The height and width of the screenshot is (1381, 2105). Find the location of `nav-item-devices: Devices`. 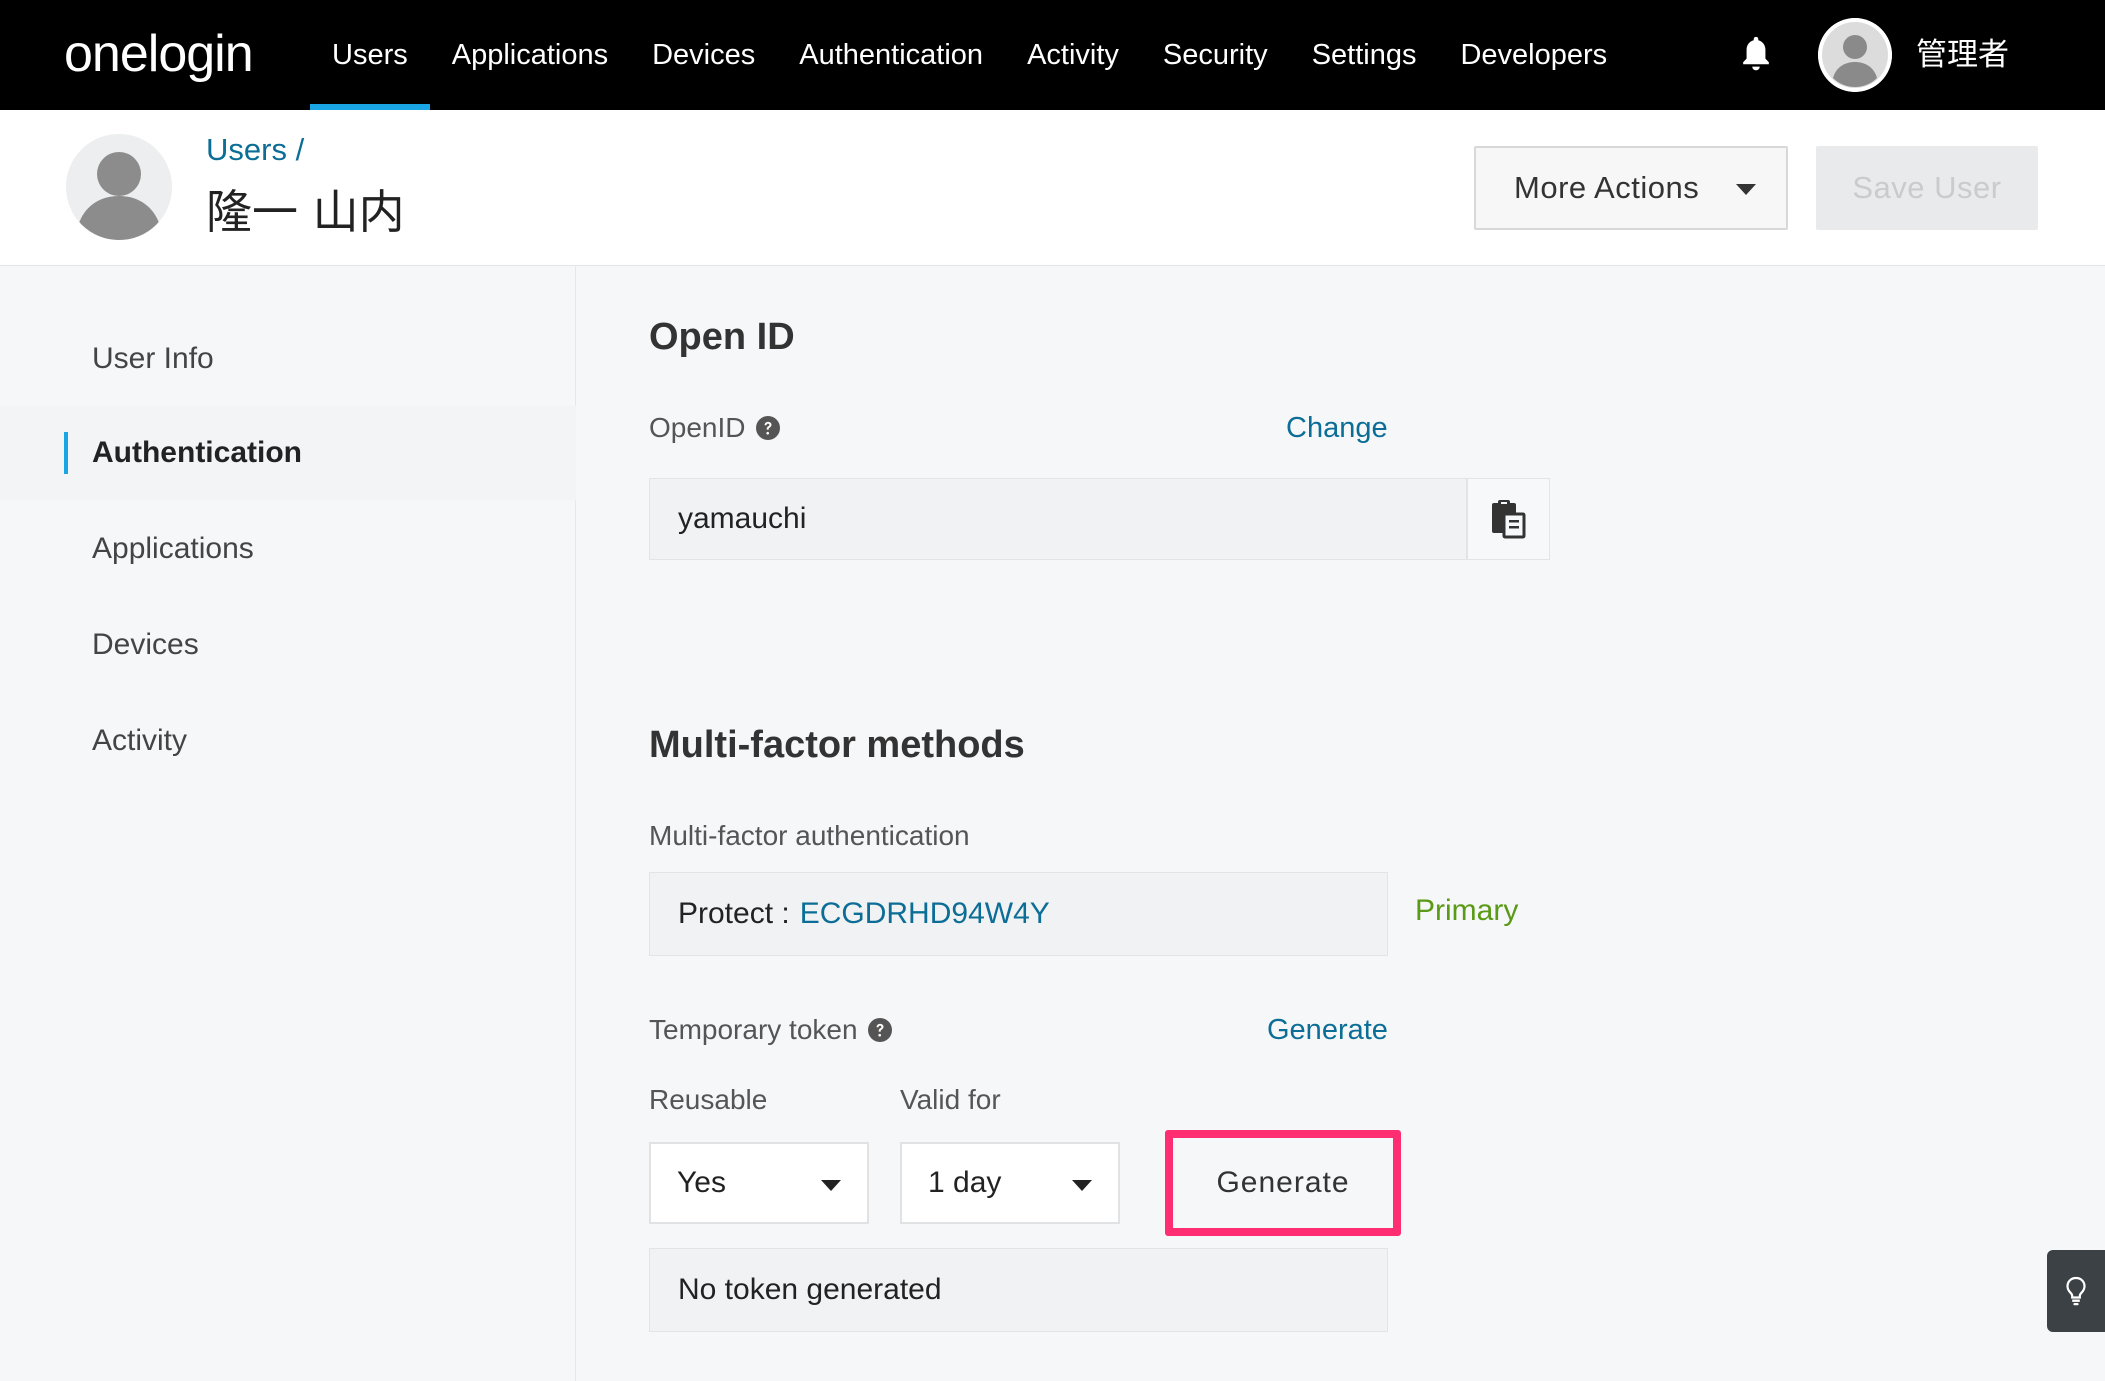

nav-item-devices: Devices is located at coordinates (703, 55).